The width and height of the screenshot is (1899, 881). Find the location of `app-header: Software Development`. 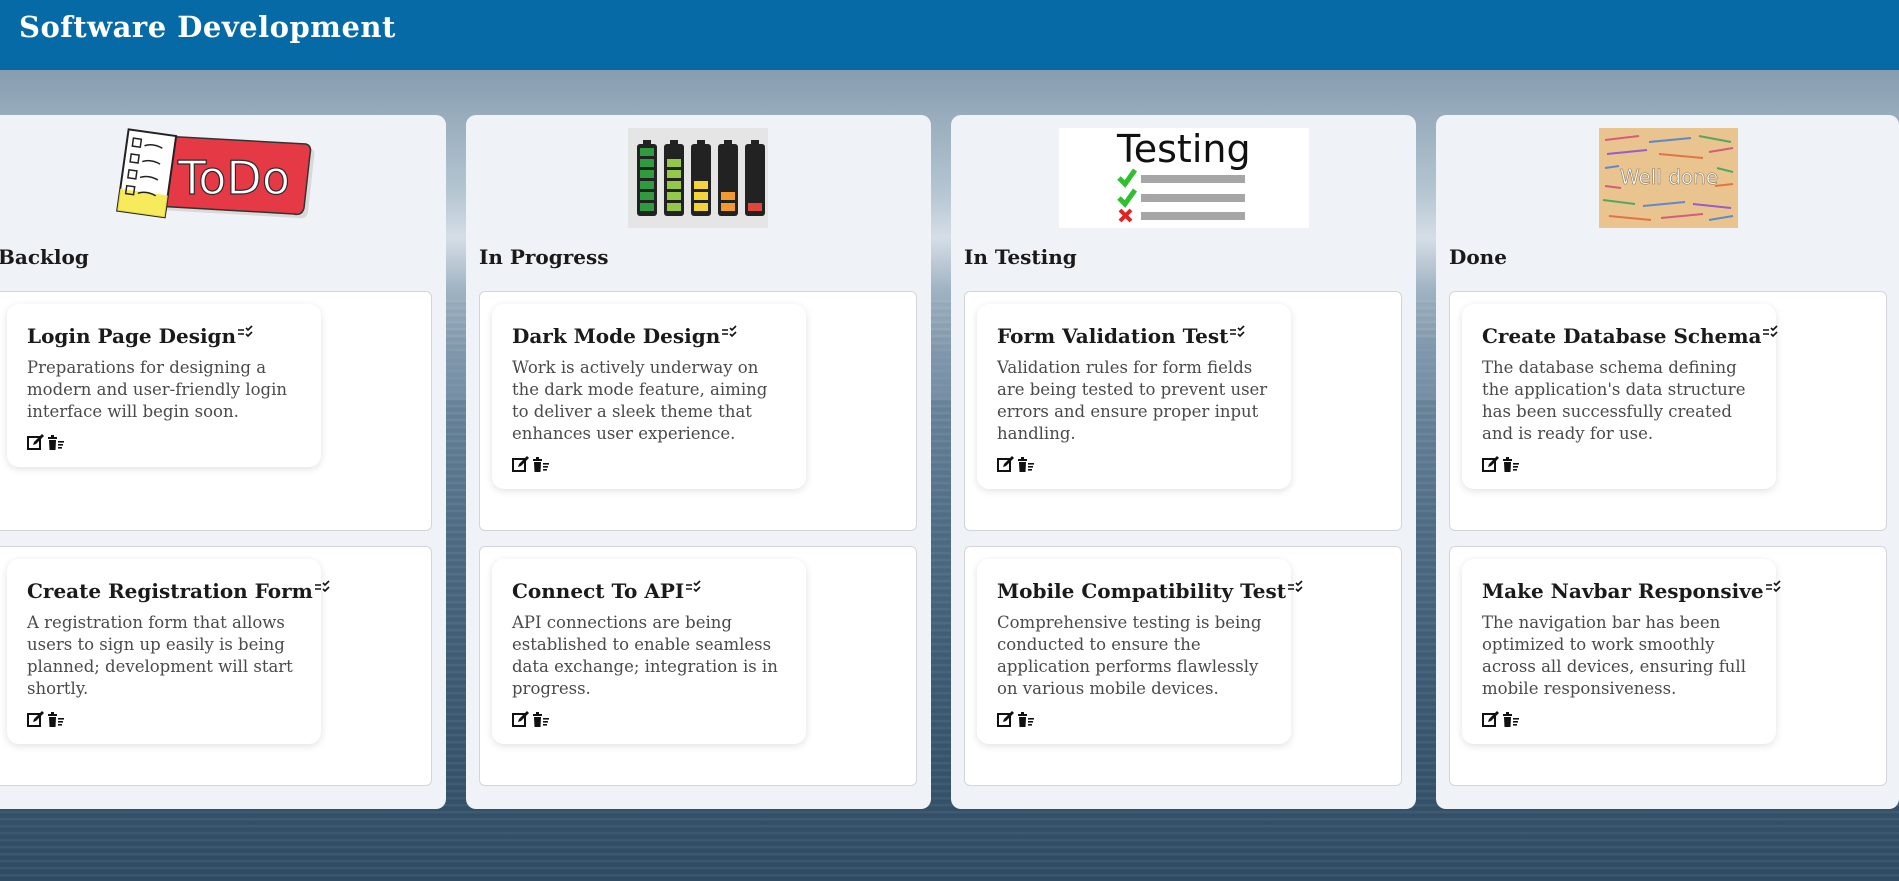

app-header: Software Development is located at coordinates (949, 35).